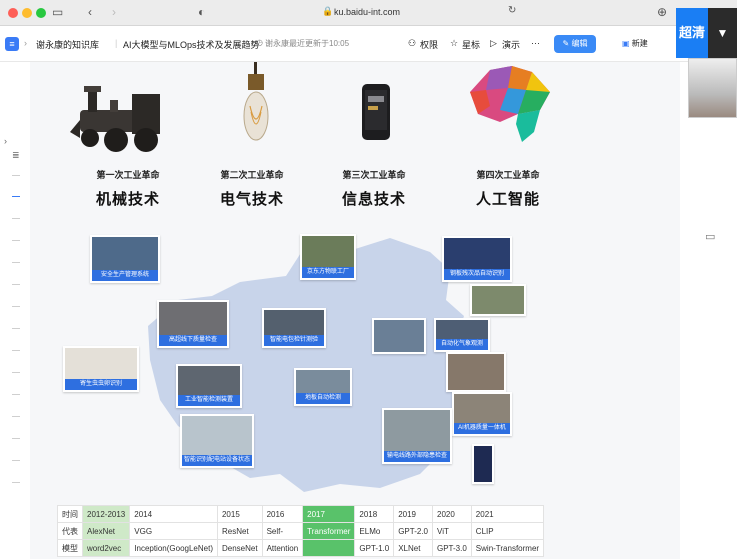  What do you see at coordinates (452, 548) in the screenshot?
I see `model-cell: GPT-3.0` at bounding box center [452, 548].